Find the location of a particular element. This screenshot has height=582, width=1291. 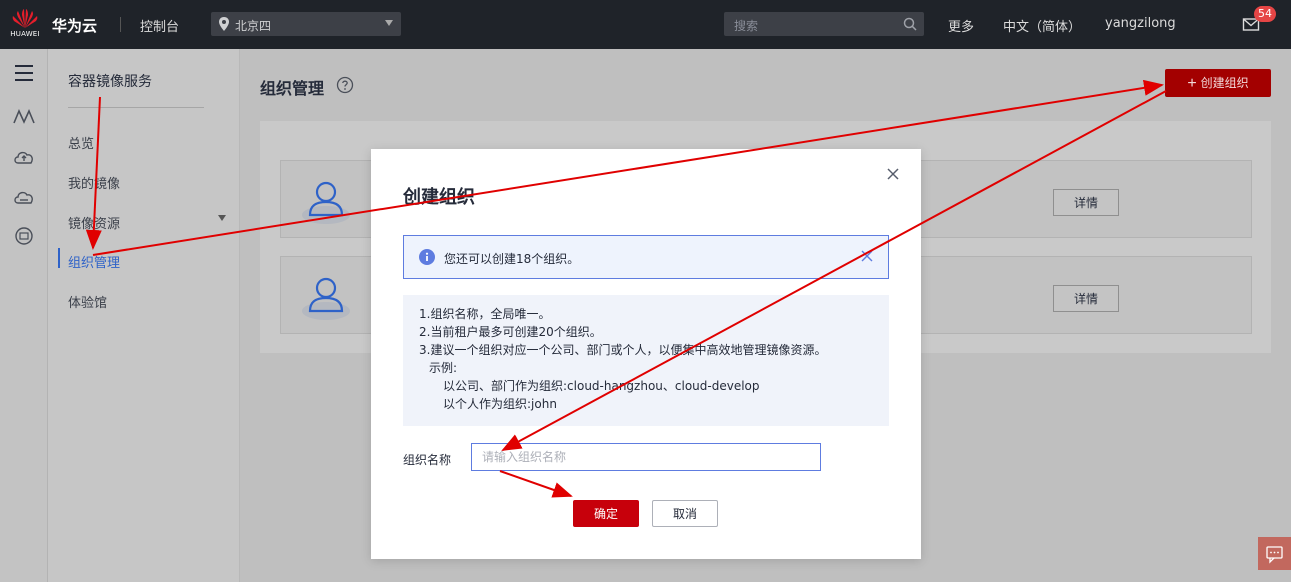

cloud-icon is located at coordinates (24, 197).